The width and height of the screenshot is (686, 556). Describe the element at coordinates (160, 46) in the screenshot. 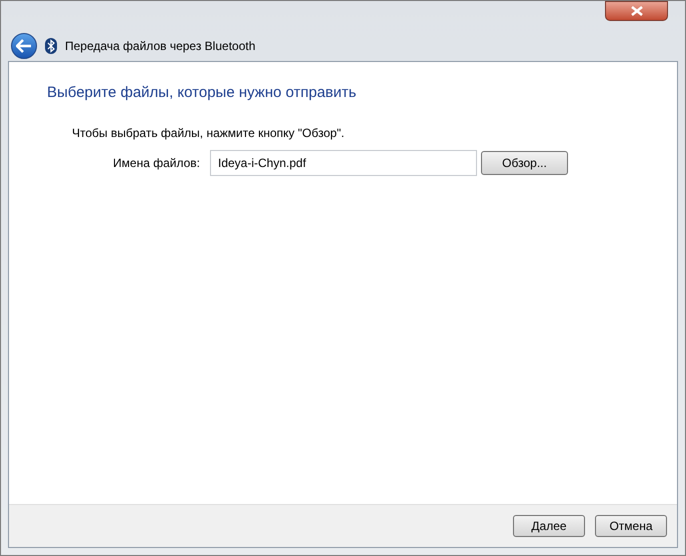

I see `window-title: Передача файлов через Bluetooth` at that location.